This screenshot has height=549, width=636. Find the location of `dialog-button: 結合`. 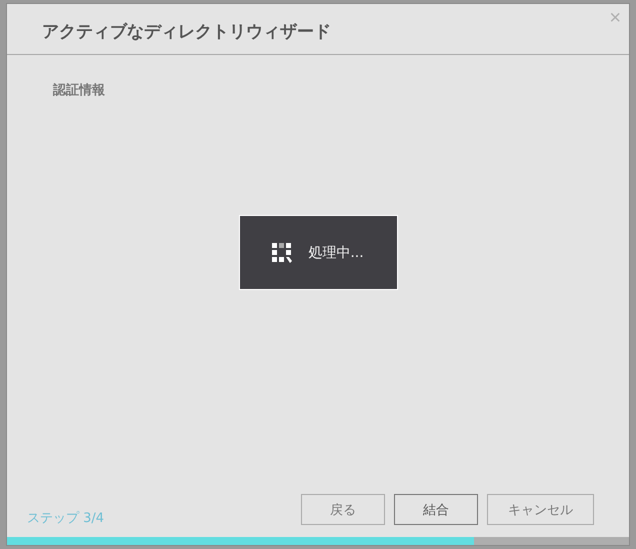

dialog-button: 結合 is located at coordinates (436, 509).